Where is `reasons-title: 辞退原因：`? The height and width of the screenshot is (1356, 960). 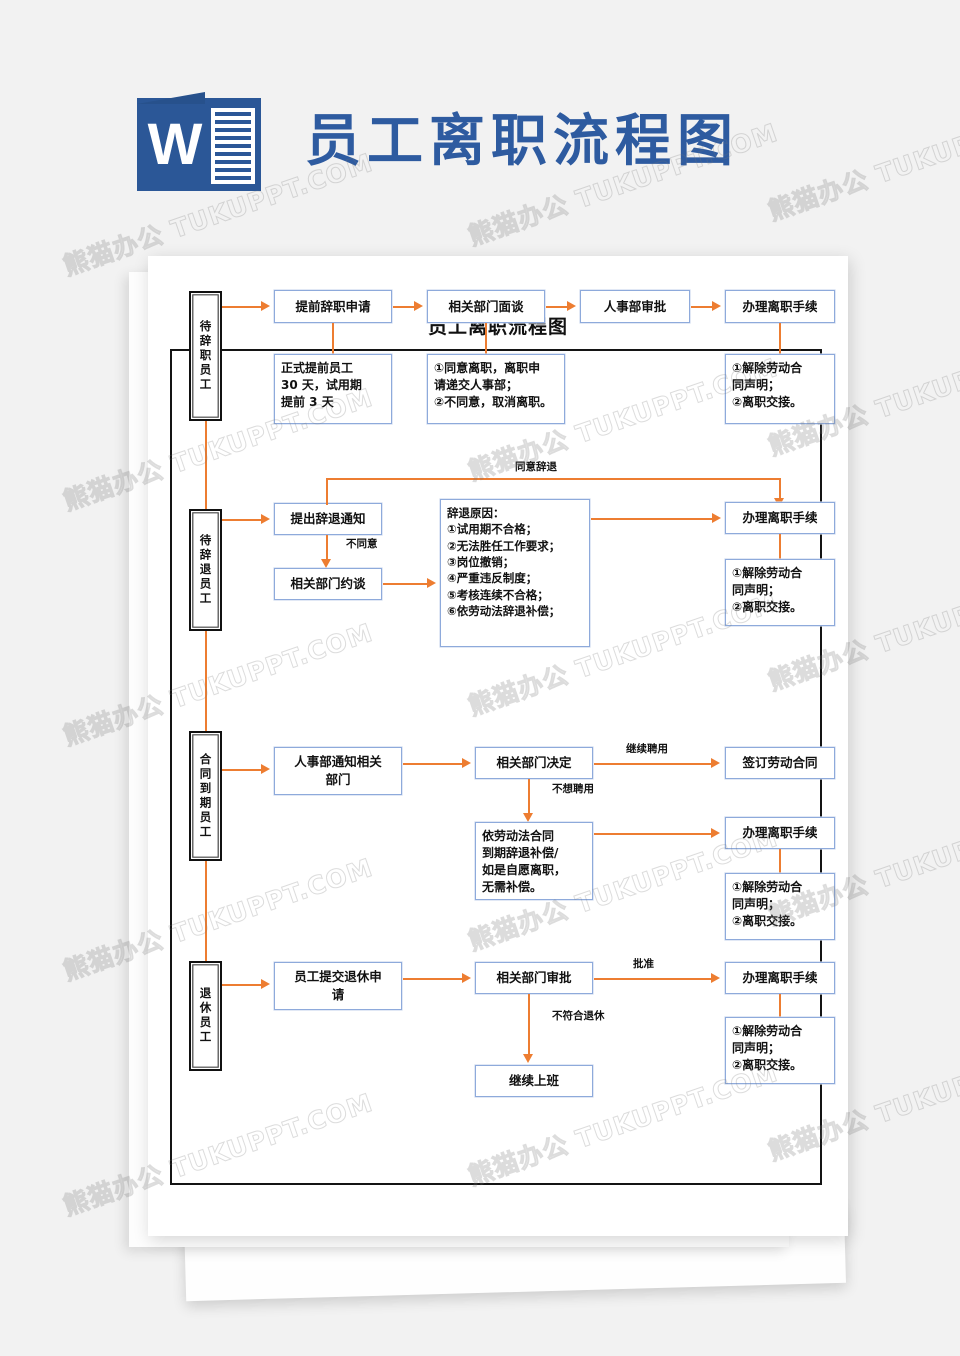
reasons-title: 辞退原因： is located at coordinates (476, 513).